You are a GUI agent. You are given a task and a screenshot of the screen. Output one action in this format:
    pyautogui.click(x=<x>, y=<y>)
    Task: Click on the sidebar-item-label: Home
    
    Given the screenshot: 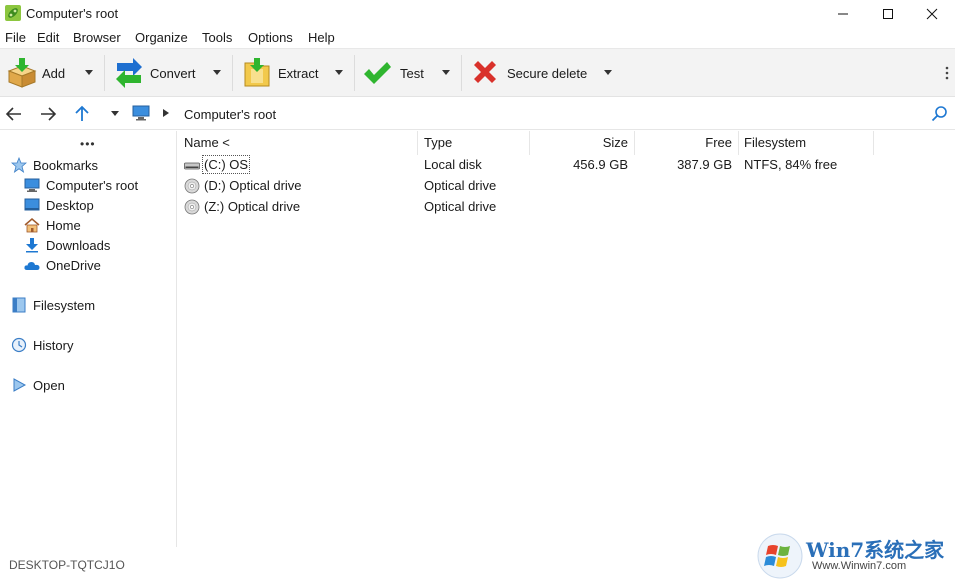 What is the action you would take?
    pyautogui.click(x=63, y=225)
    